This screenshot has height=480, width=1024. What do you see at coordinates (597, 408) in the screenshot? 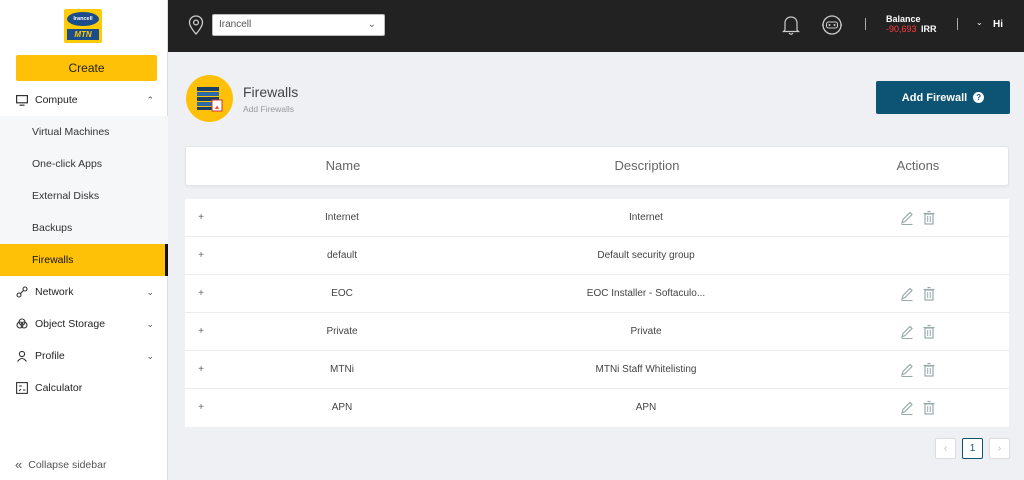
I see `table-row: + APN APN` at bounding box center [597, 408].